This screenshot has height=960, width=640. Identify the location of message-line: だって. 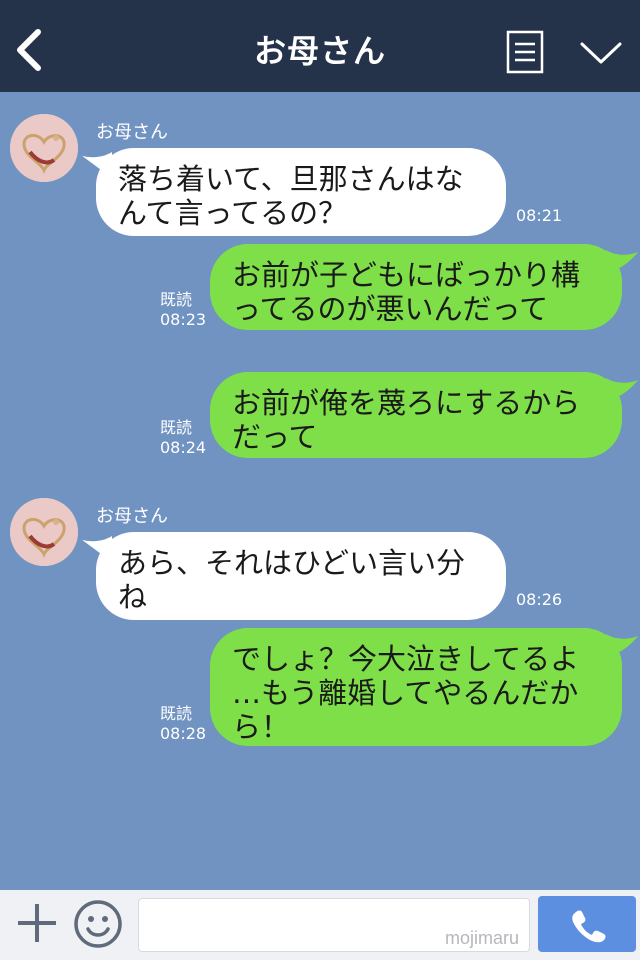
(275, 437).